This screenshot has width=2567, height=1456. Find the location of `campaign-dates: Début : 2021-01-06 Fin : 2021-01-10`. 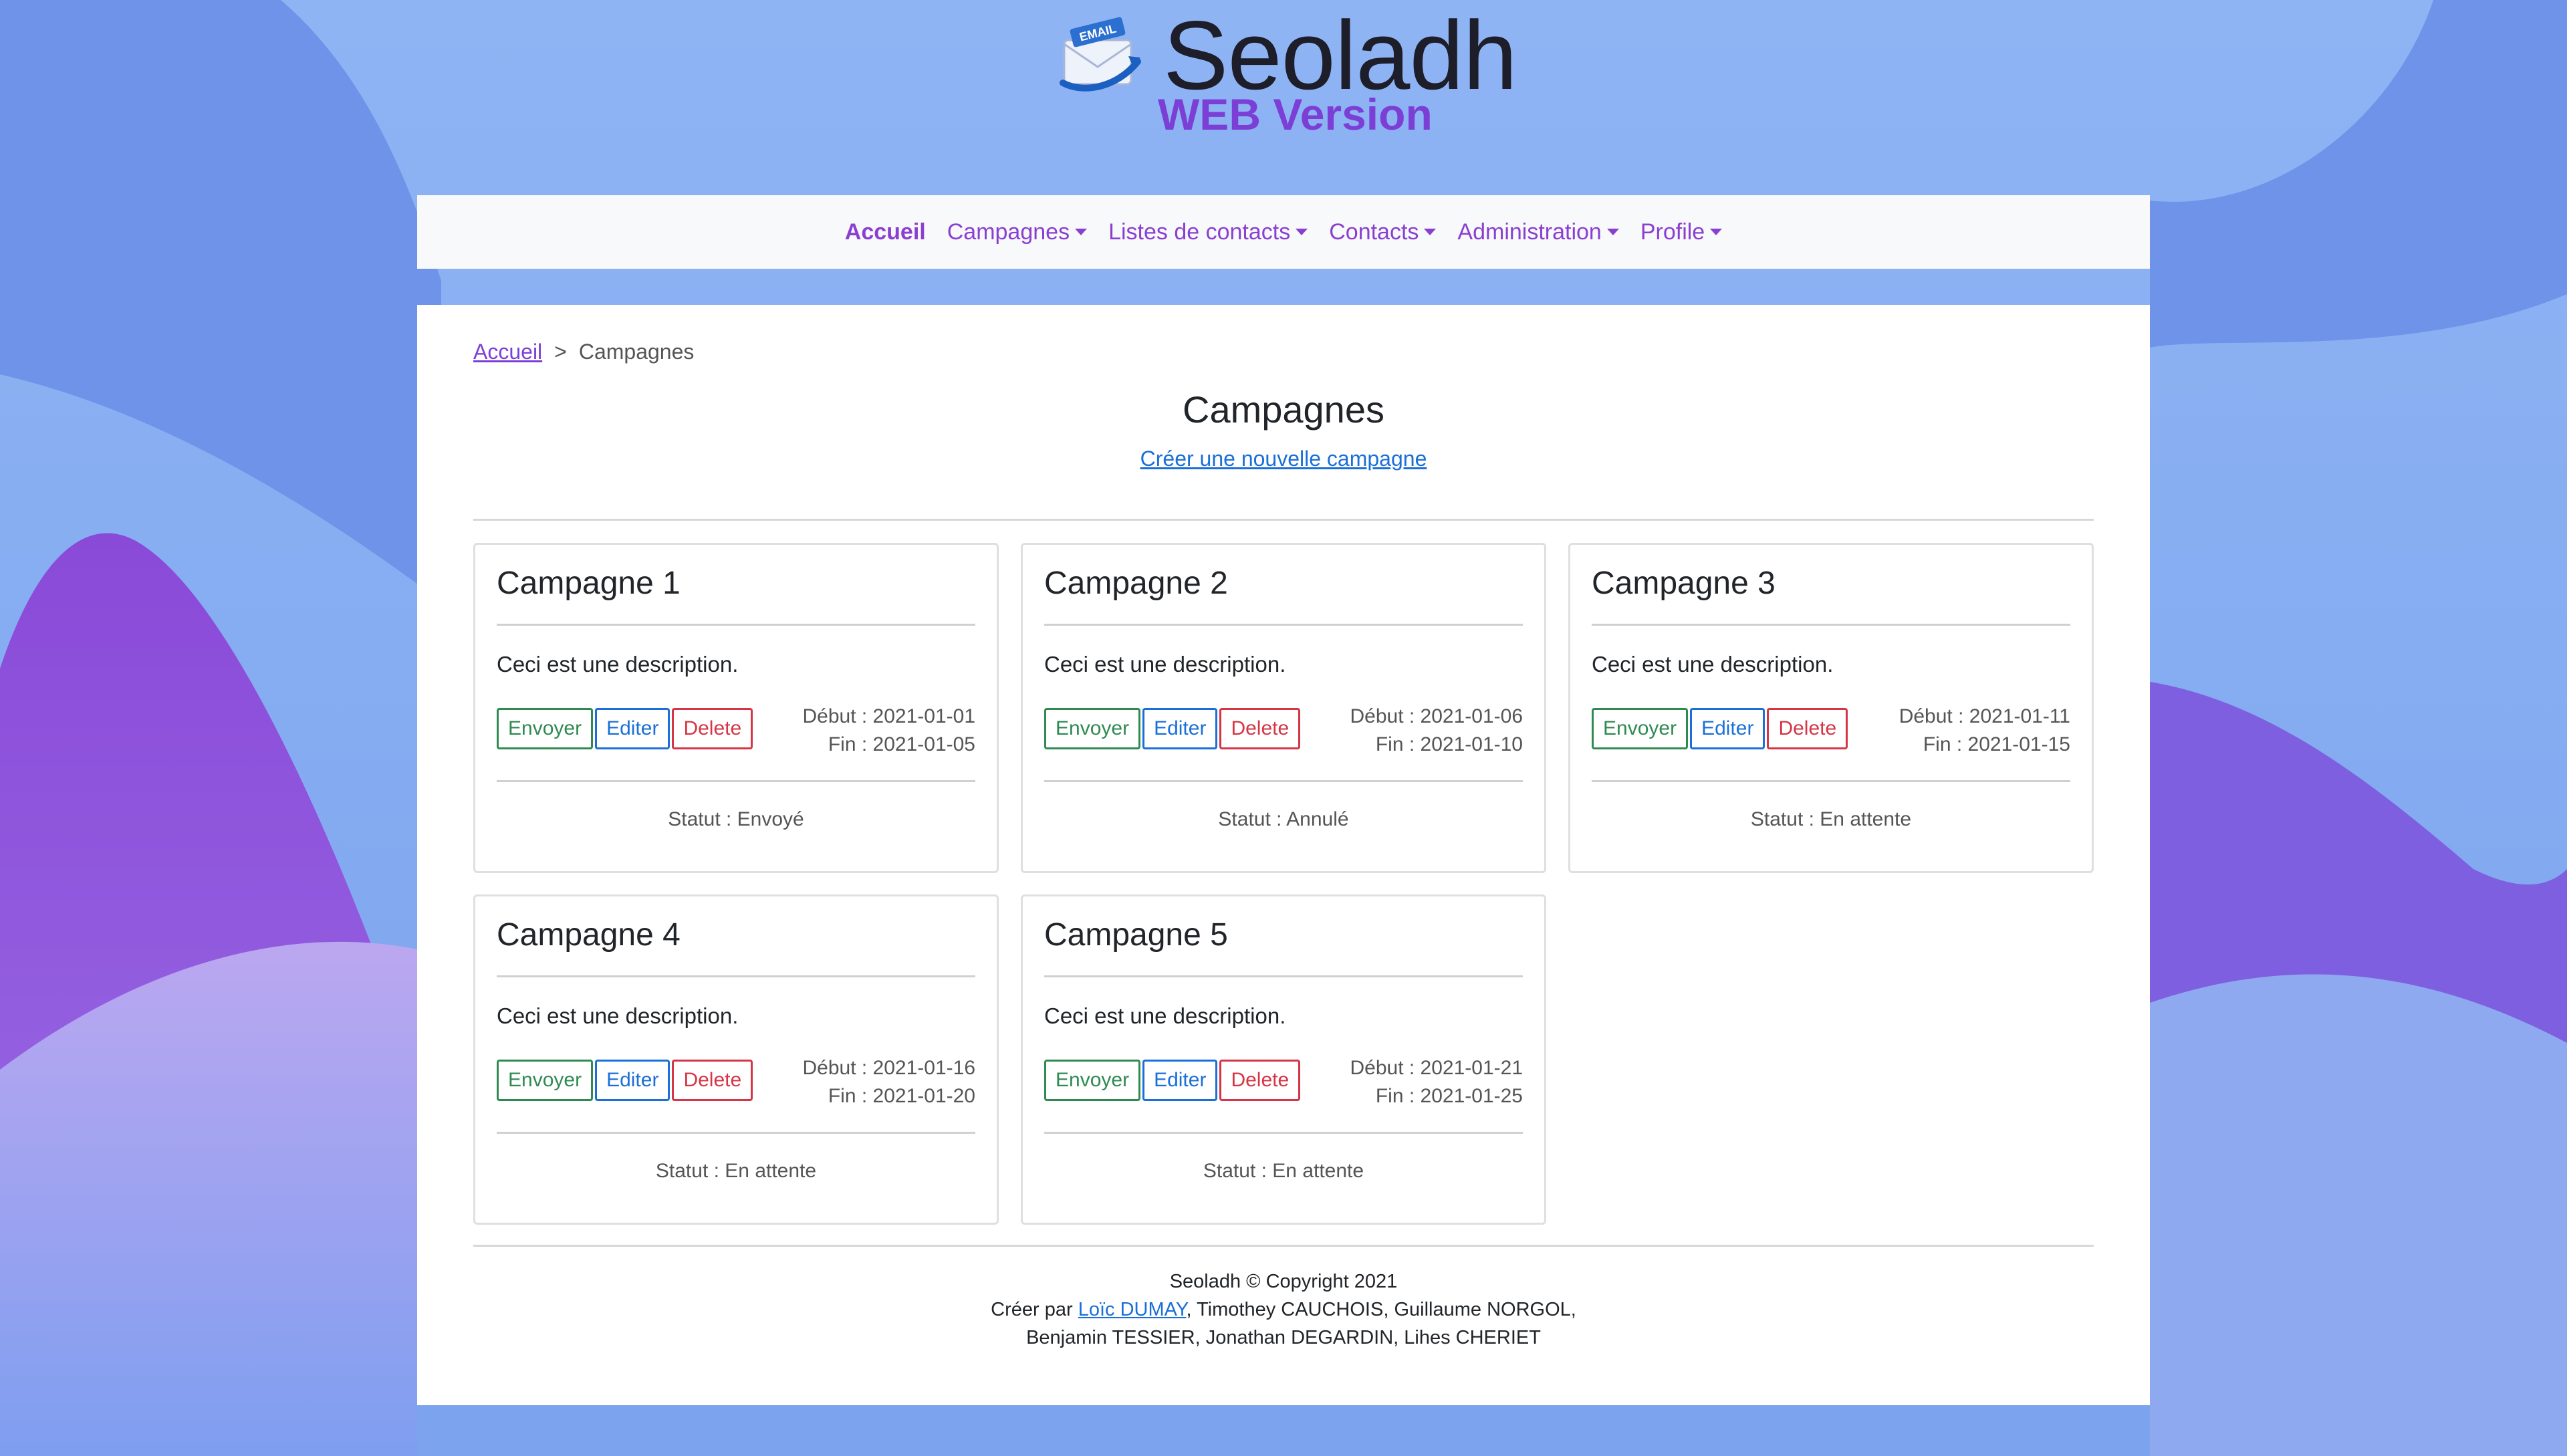

campaign-dates: Début : 2021-01-06 Fin : 2021-01-10 is located at coordinates (1436, 731).